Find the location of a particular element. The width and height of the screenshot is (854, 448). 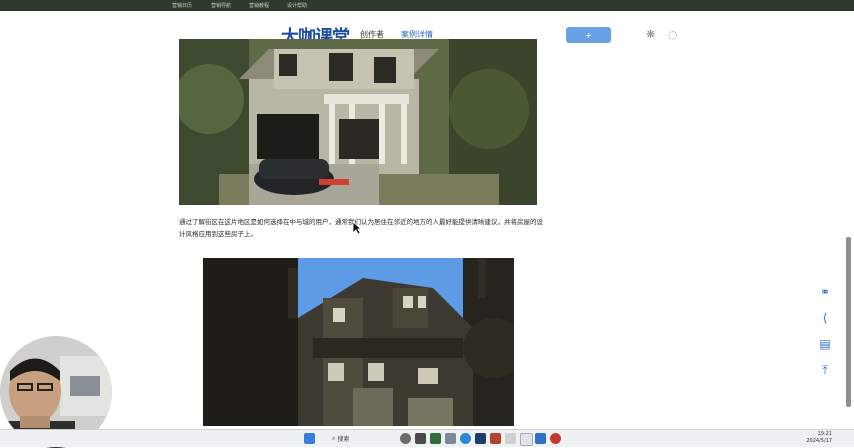

clock-date: 2024/5/17 is located at coordinates (819, 441).